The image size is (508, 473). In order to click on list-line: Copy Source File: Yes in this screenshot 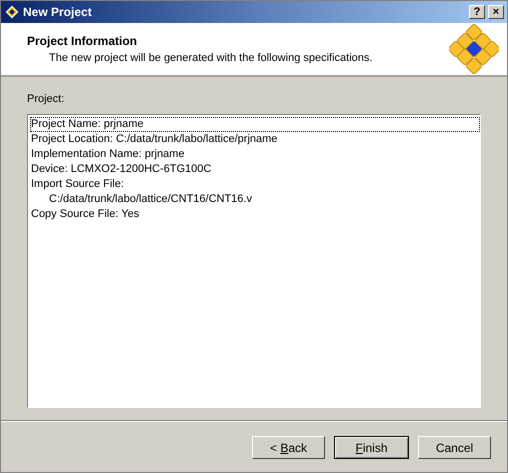, I will do `click(85, 214)`.